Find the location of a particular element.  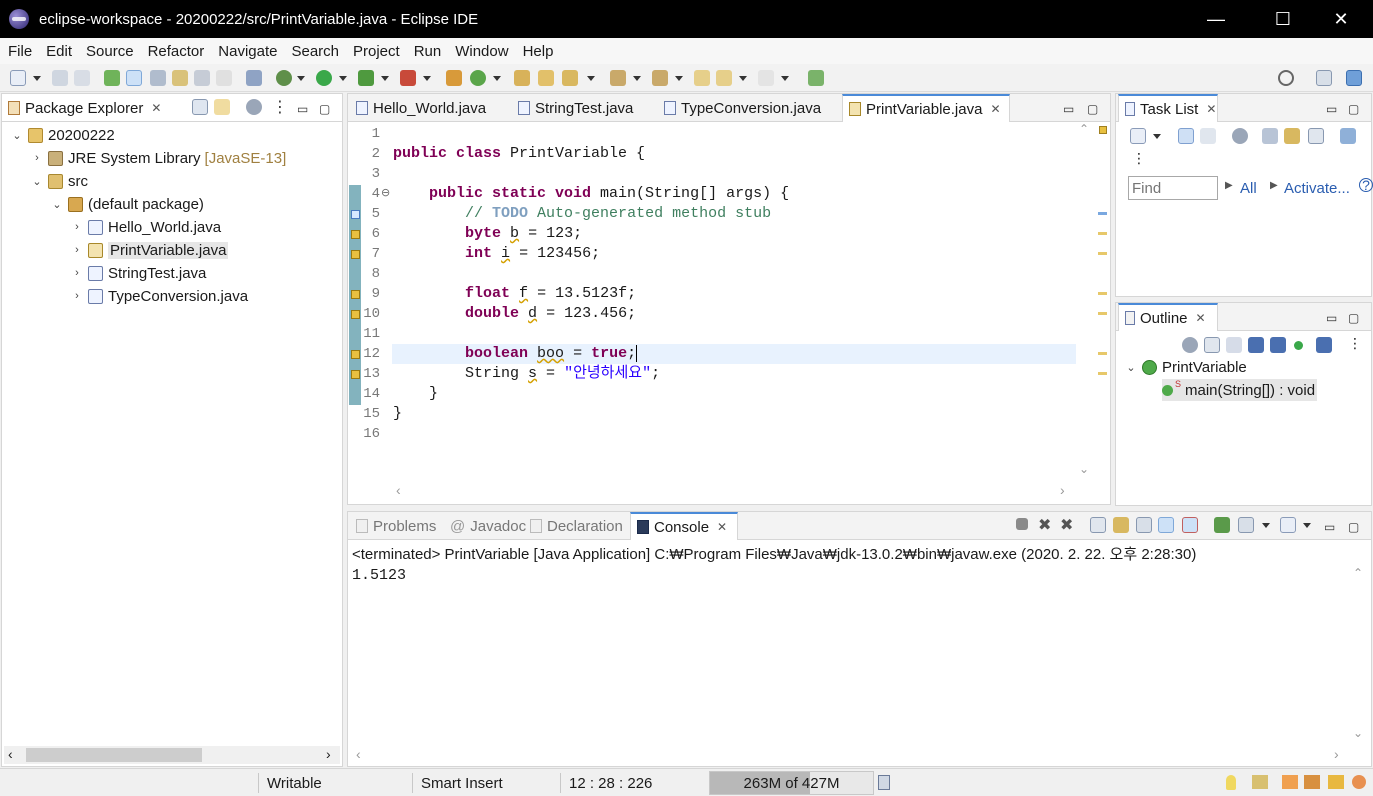

menu-help: Help is located at coordinates (538, 51).